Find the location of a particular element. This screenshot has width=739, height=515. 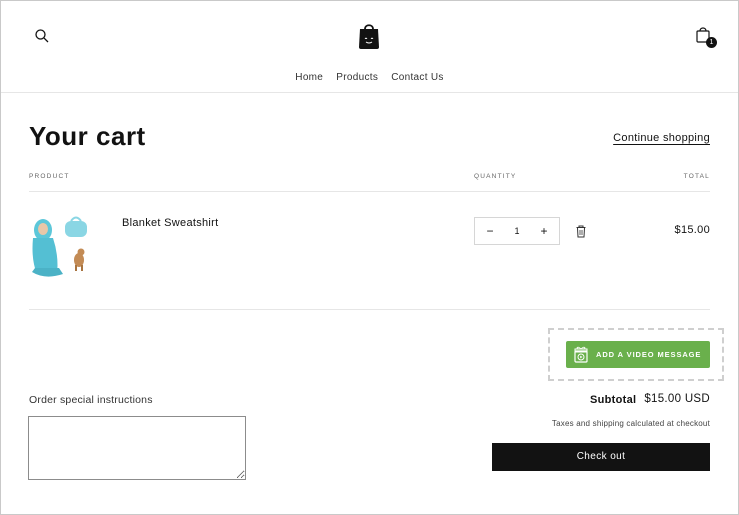

nav-item-contact-us: Contact Us is located at coordinates (417, 77).